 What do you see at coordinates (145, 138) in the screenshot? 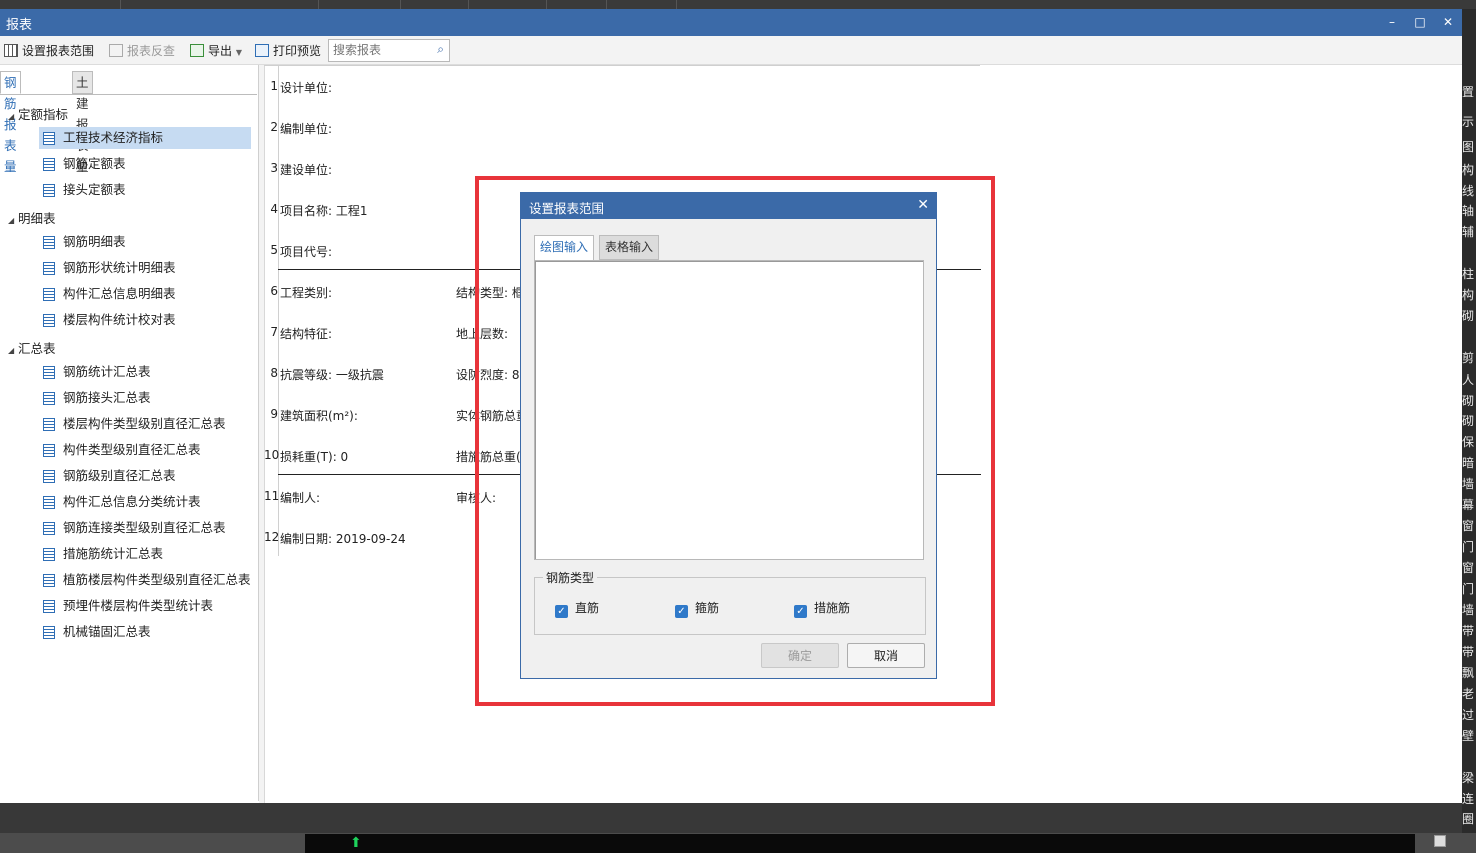
I see `tree-item: 工程技术经济指标` at bounding box center [145, 138].